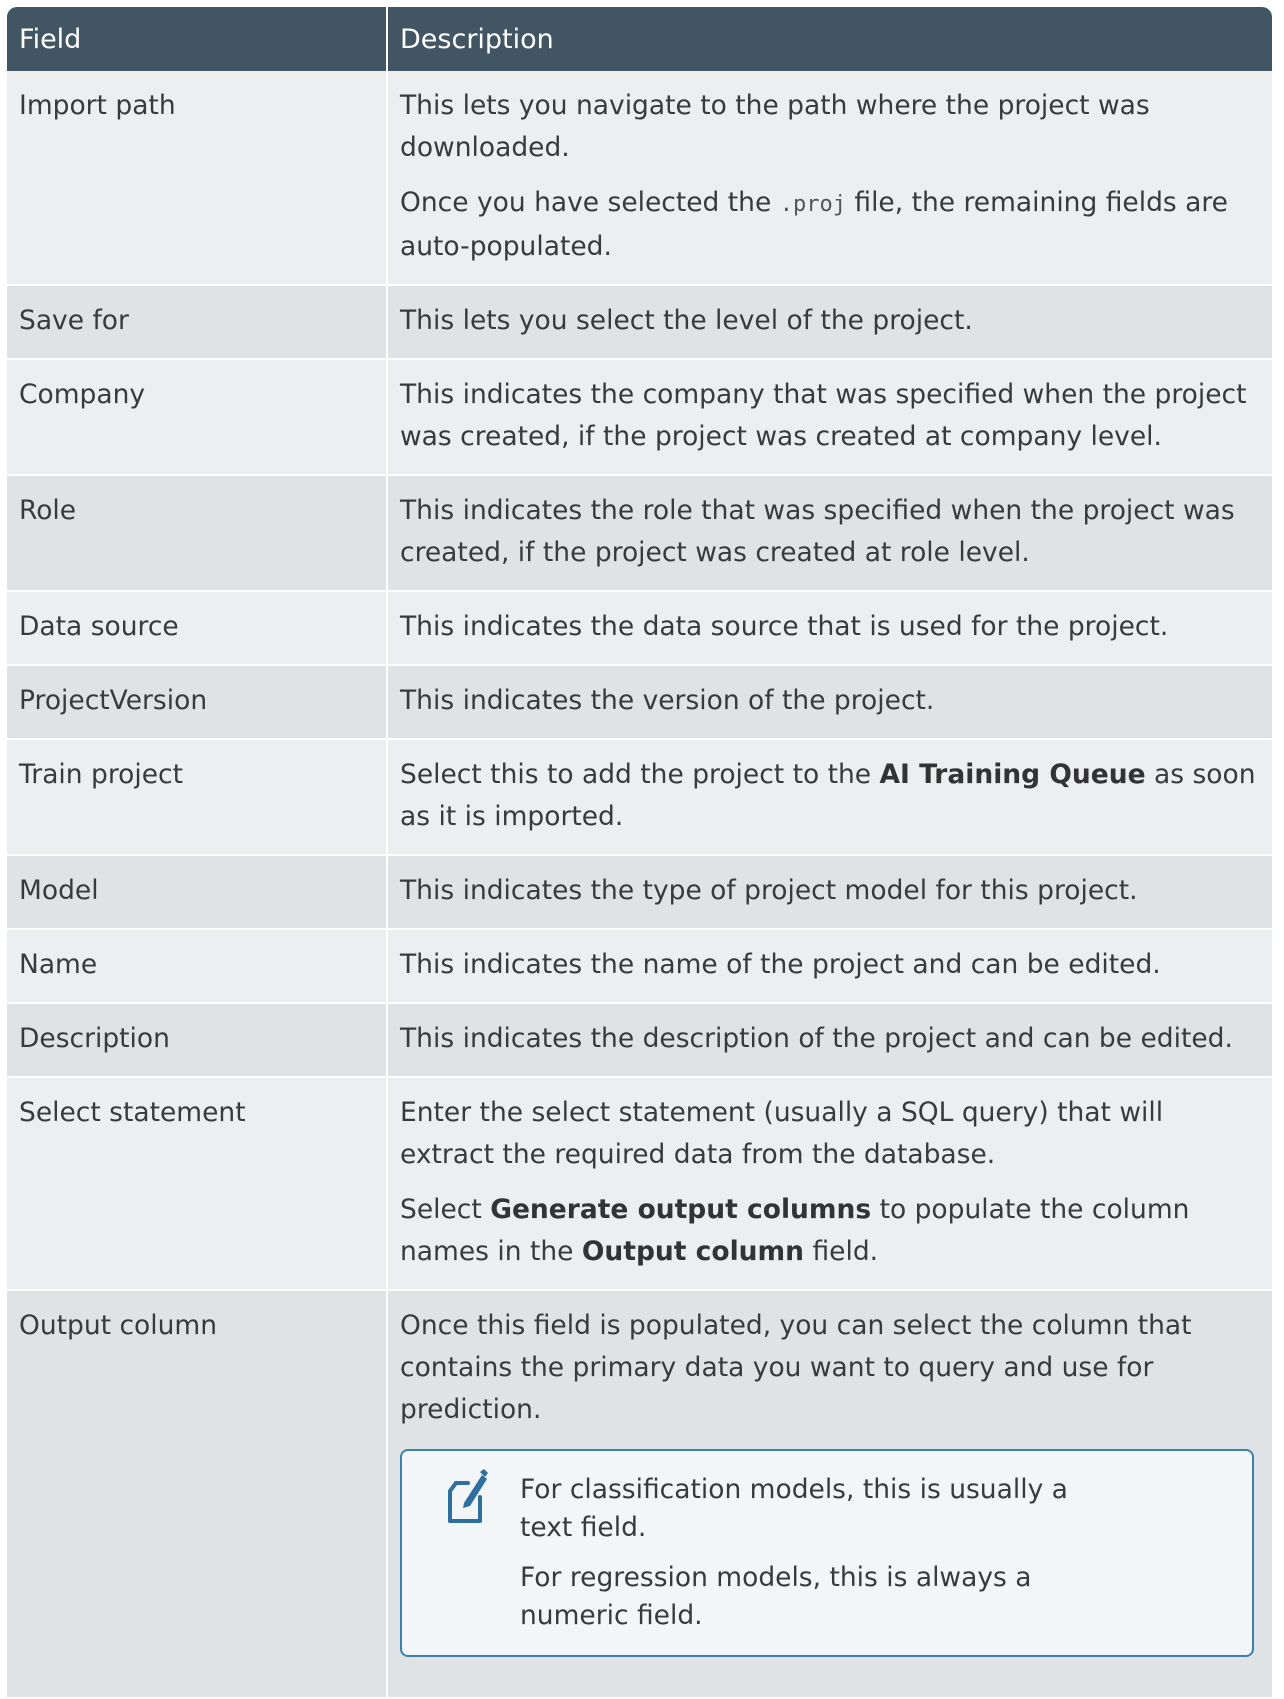  What do you see at coordinates (590, 202) in the screenshot?
I see `text-span: Once you have selected the` at bounding box center [590, 202].